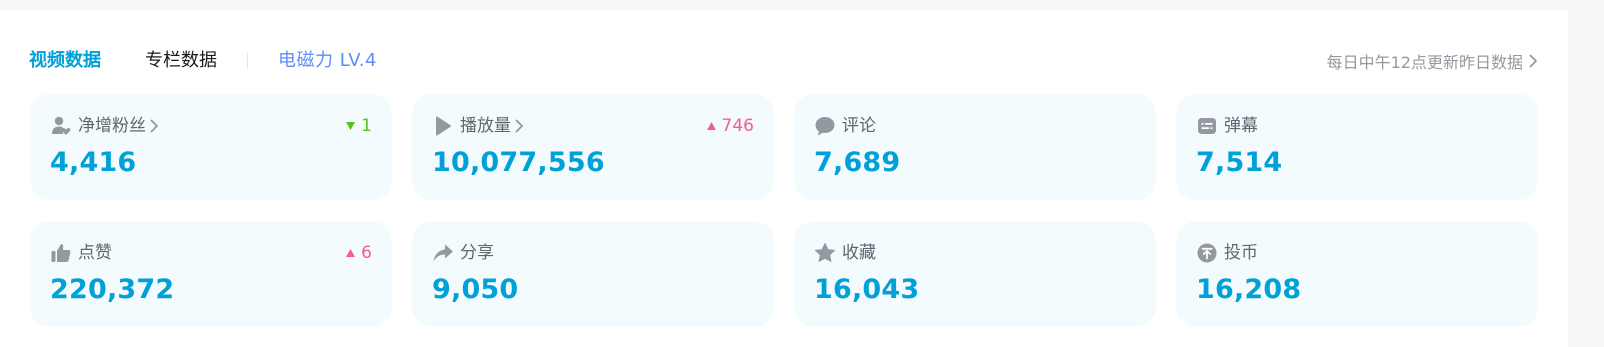 This screenshot has height=347, width=1604. I want to click on update-note-text: 每日中午12点更新昨日数据, so click(1424, 62).